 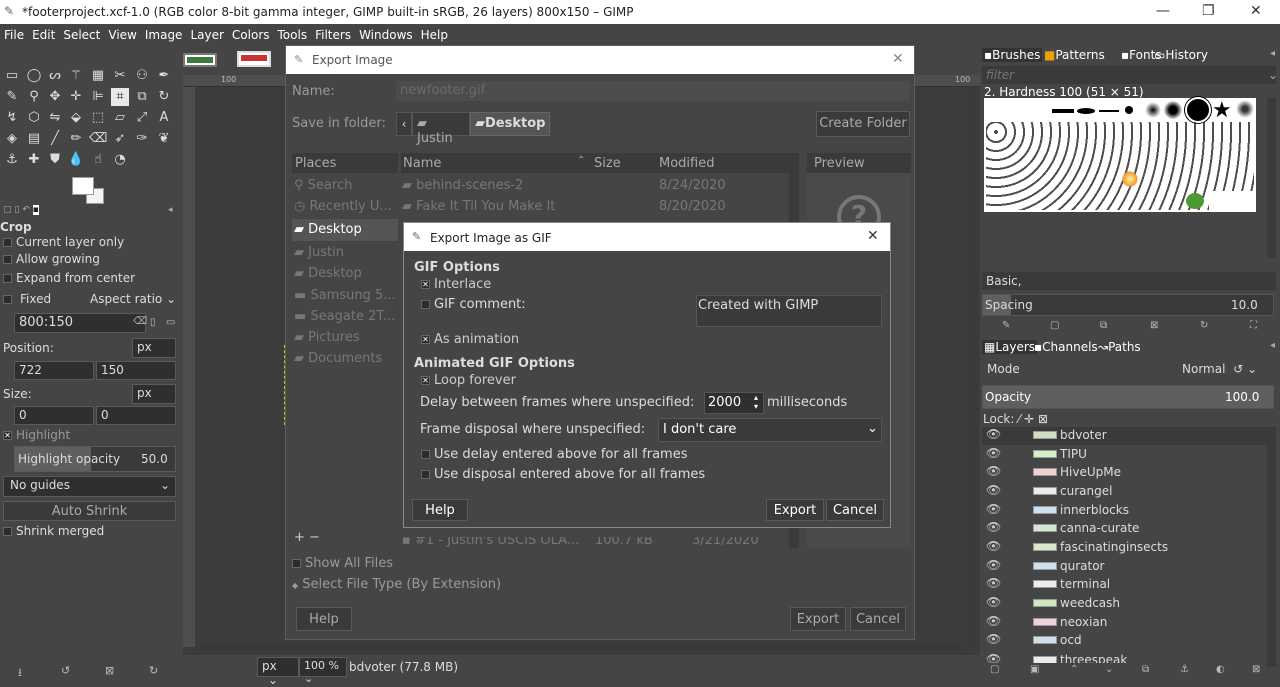 What do you see at coordinates (34, 118) in the screenshot?
I see `cage-icon: ⬡` at bounding box center [34, 118].